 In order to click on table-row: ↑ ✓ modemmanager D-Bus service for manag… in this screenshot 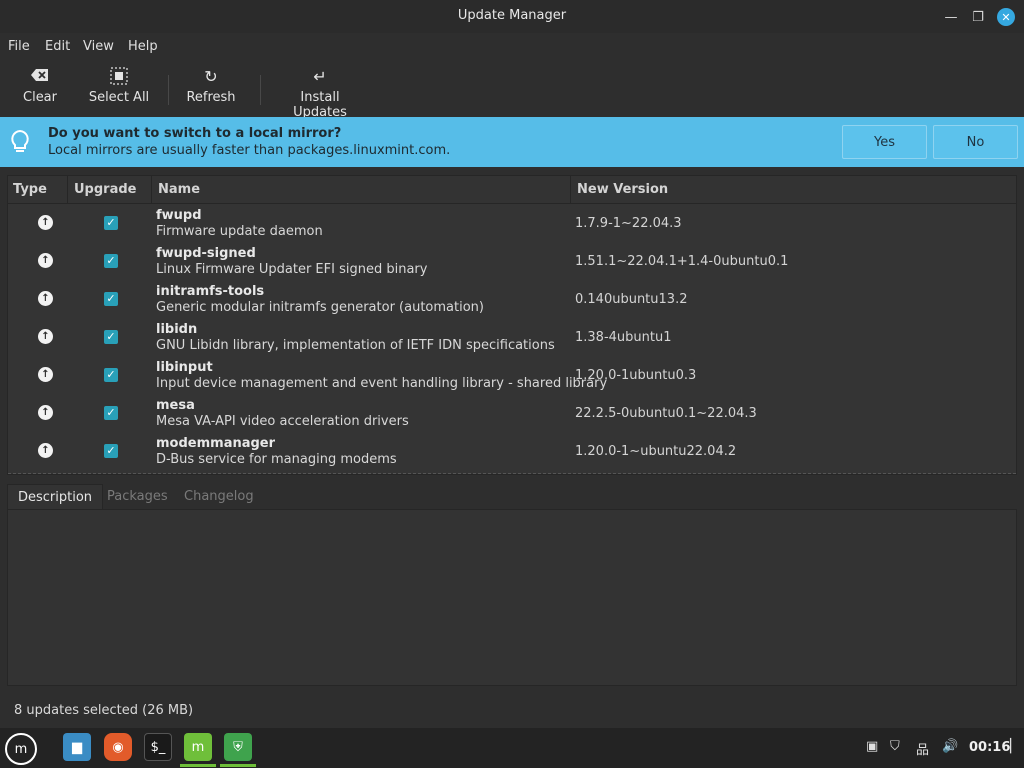, I will do `click(512, 451)`.